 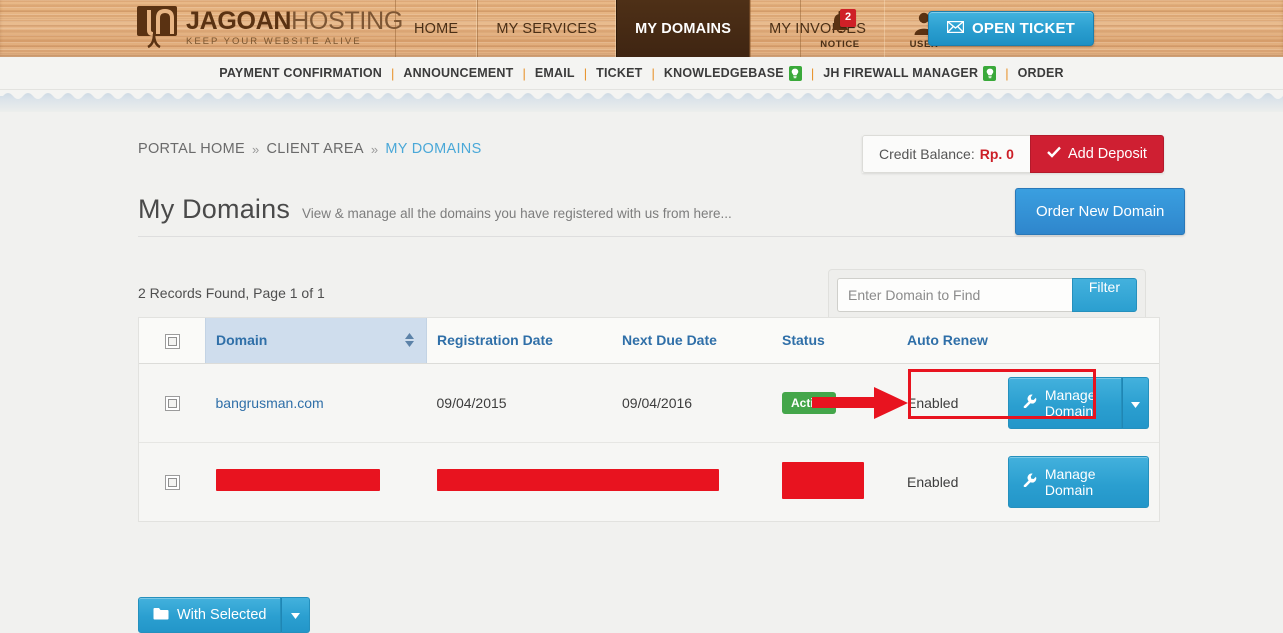 I want to click on credit-balance-display: Credit Balance: Rp. 0, so click(x=946, y=154).